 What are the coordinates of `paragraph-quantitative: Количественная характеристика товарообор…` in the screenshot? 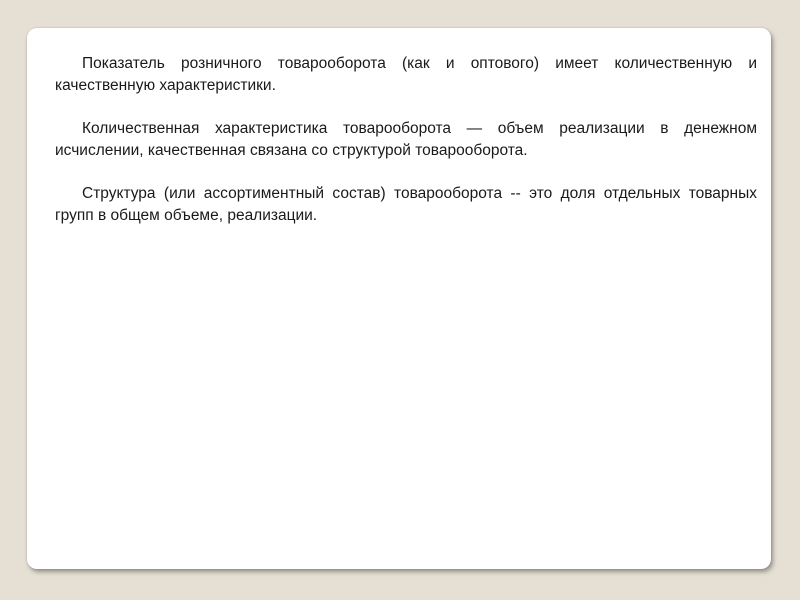 It's located at (406, 139).